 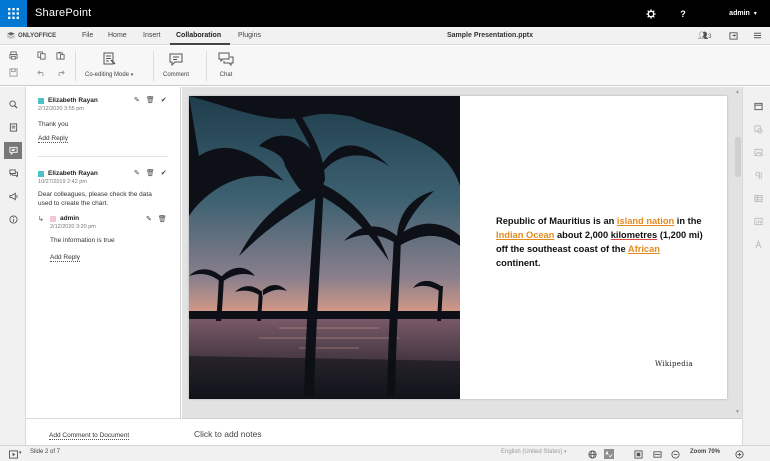 I want to click on comment-date: 2/12/2020 3:55 pm, so click(x=61, y=109).